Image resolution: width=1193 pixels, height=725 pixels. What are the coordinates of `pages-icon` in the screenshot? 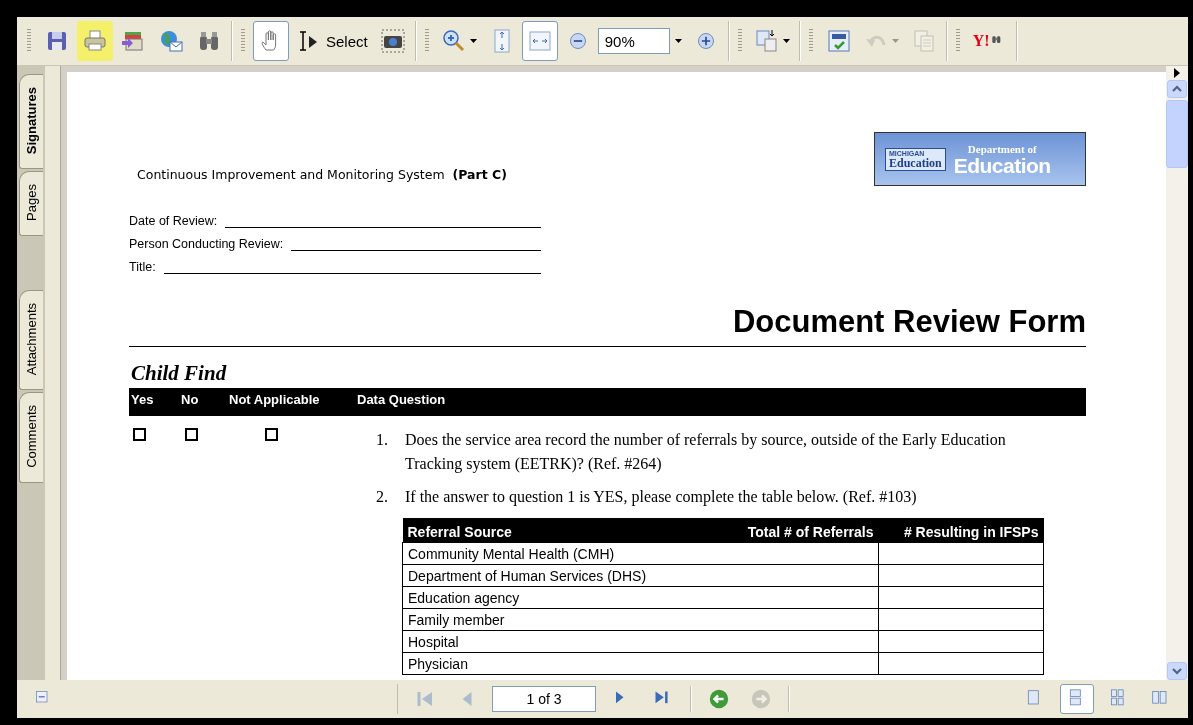 It's located at (766, 41).